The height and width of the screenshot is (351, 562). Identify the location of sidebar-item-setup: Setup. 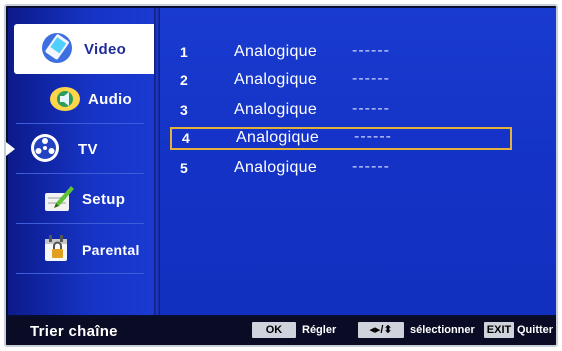
(80, 199).